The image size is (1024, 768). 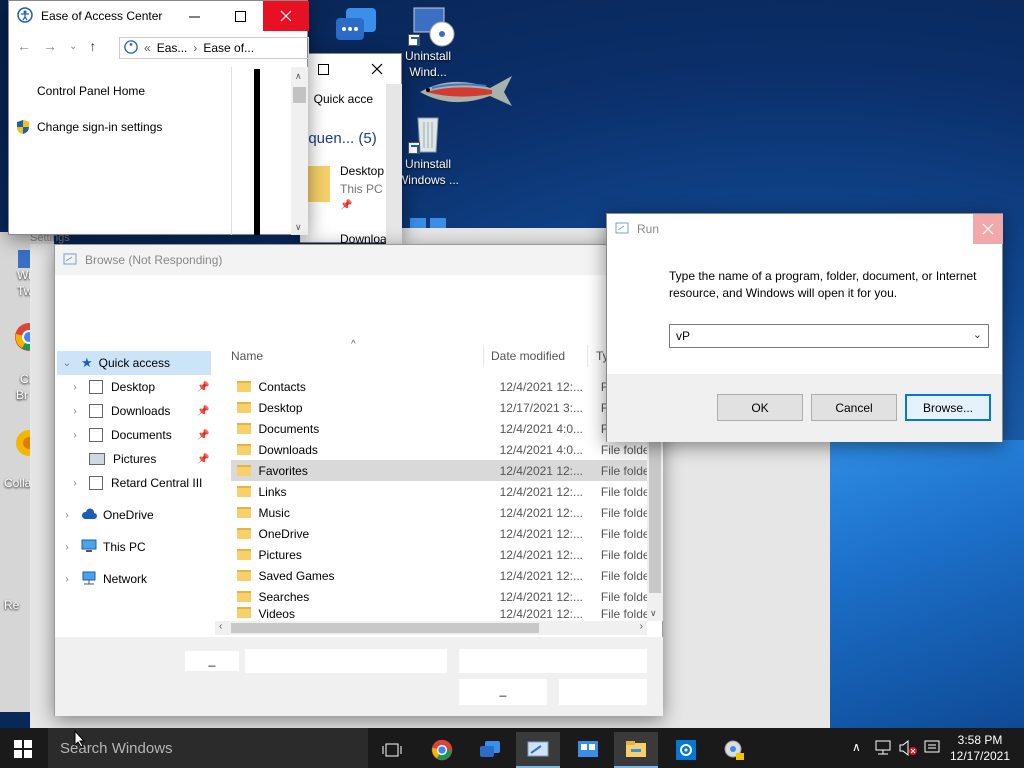 What do you see at coordinates (441, 614) in the screenshot?
I see `file-row: Videos 12/4/2021 12:... File folder` at bounding box center [441, 614].